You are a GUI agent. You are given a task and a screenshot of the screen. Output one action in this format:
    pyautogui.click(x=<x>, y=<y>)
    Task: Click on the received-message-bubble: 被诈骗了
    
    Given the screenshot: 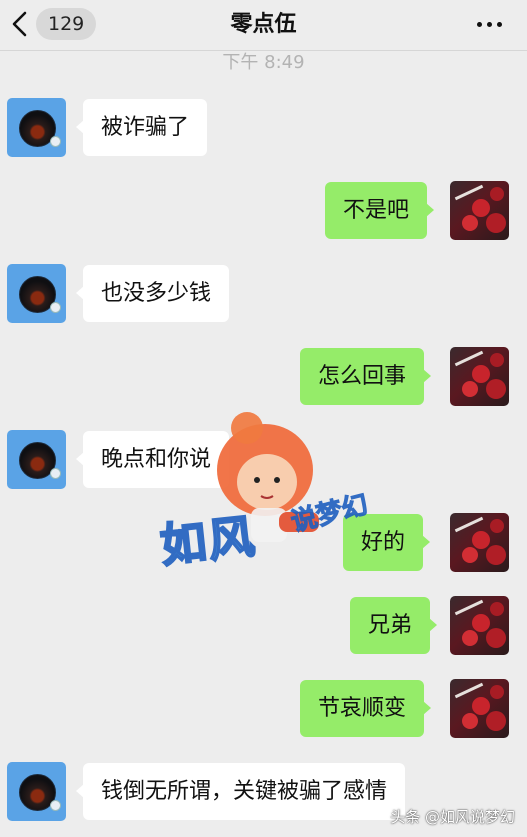 What is the action you would take?
    pyautogui.click(x=141, y=127)
    